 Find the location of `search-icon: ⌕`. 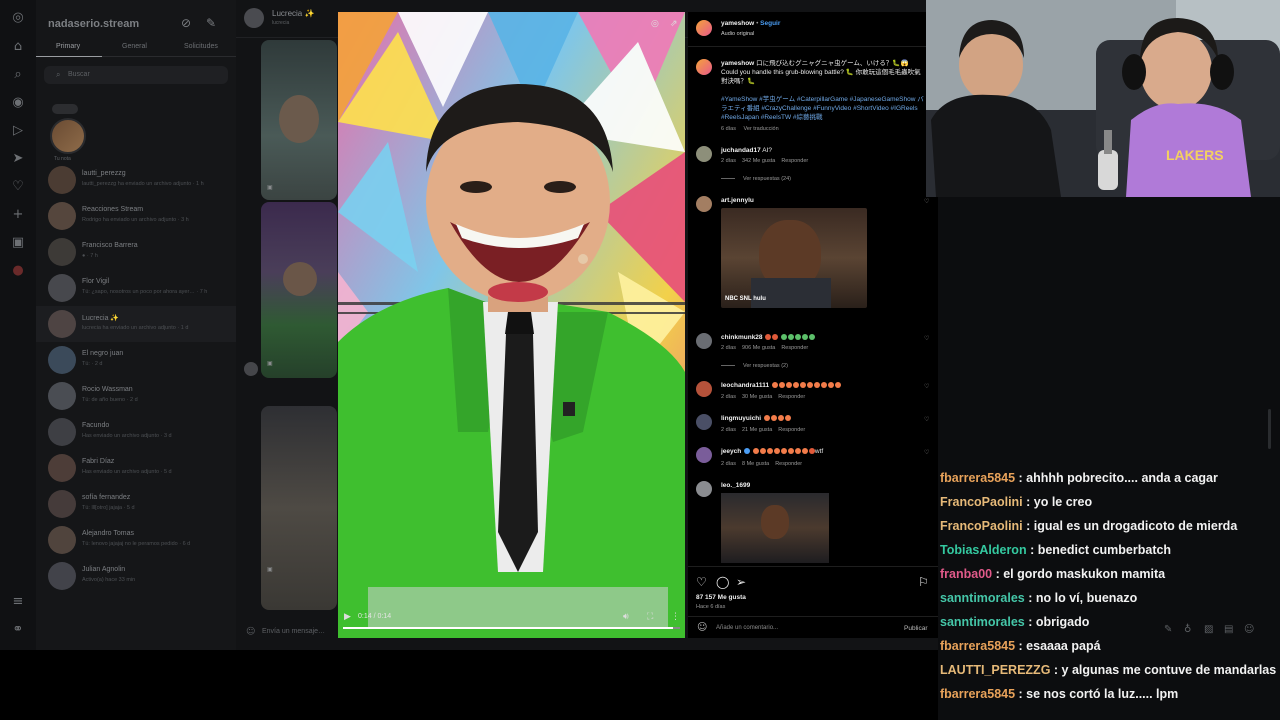

search-icon: ⌕ is located at coordinates (18, 75).